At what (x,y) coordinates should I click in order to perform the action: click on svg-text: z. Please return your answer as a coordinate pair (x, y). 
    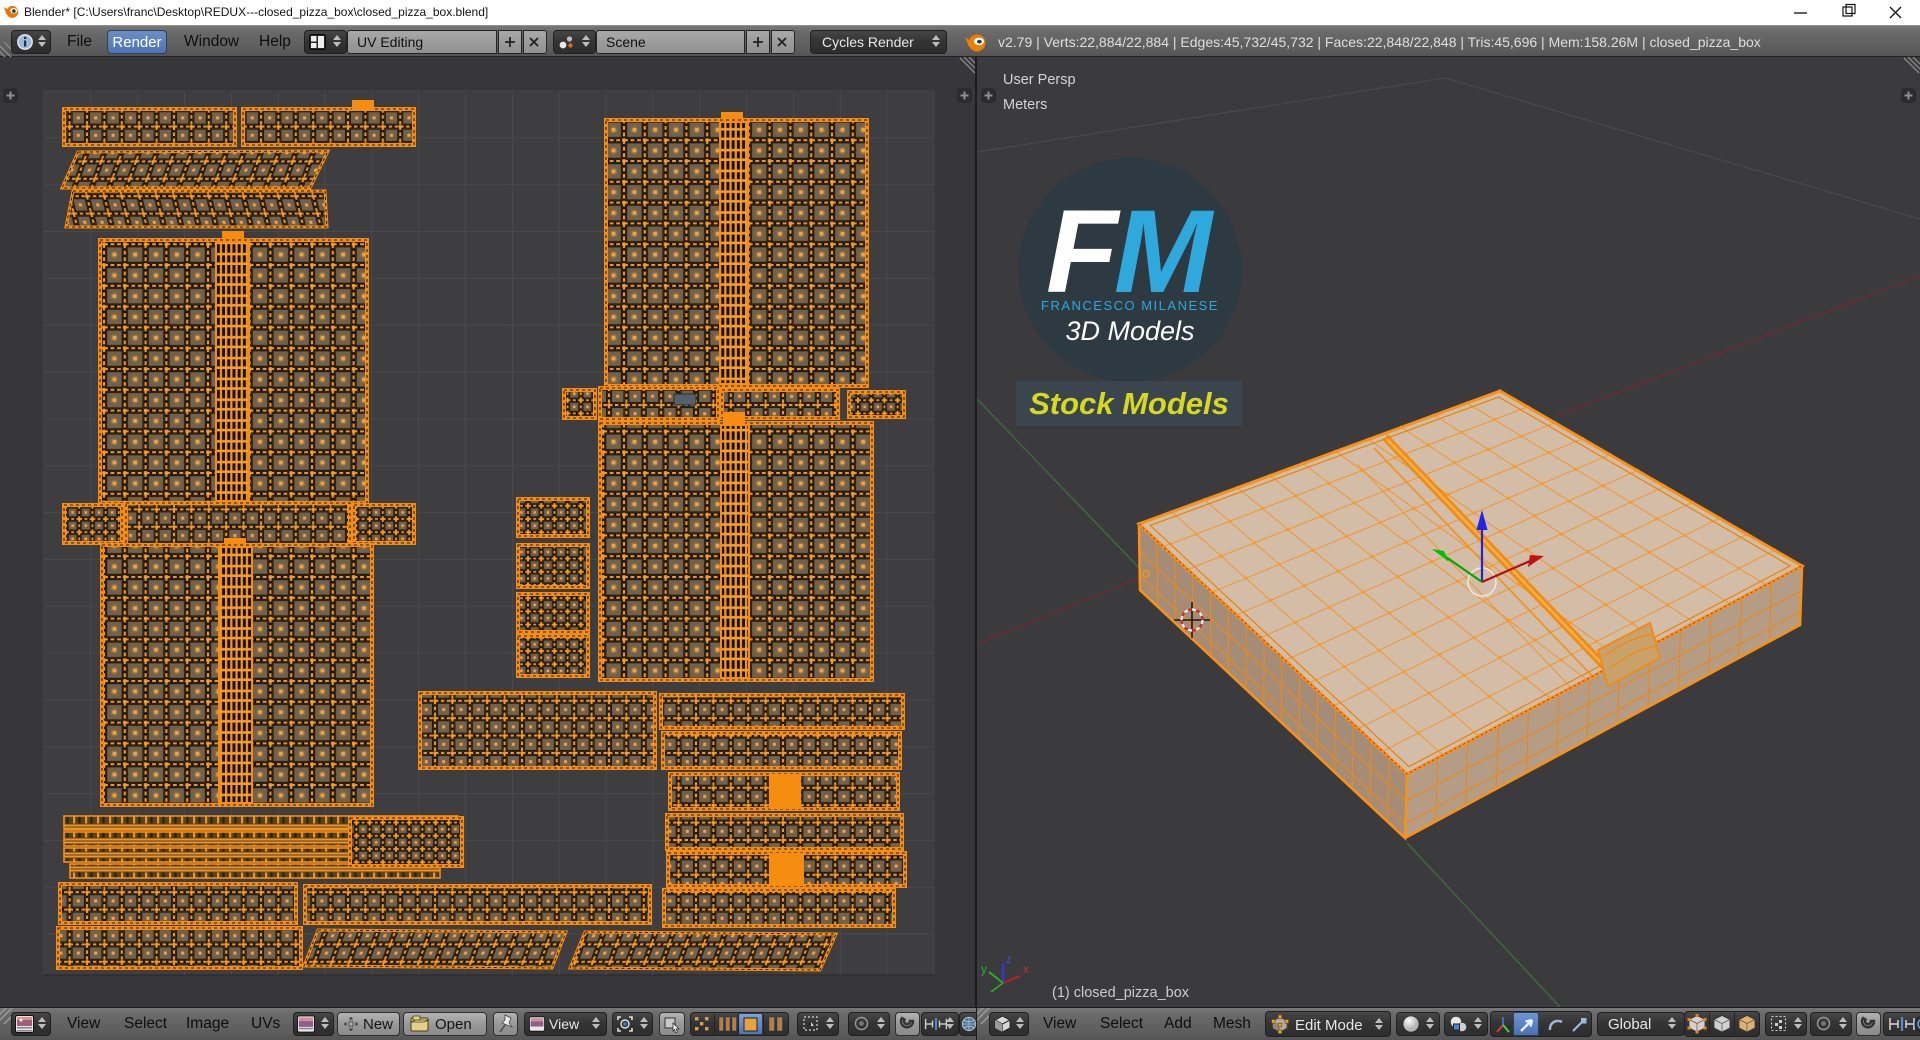
    Looking at the image, I should click on (1009, 959).